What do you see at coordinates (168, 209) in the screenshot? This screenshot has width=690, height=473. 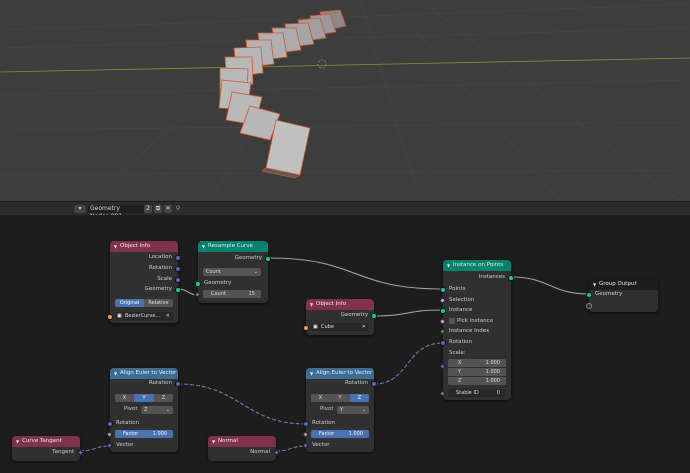 I see `unlink-icon: ✕` at bounding box center [168, 209].